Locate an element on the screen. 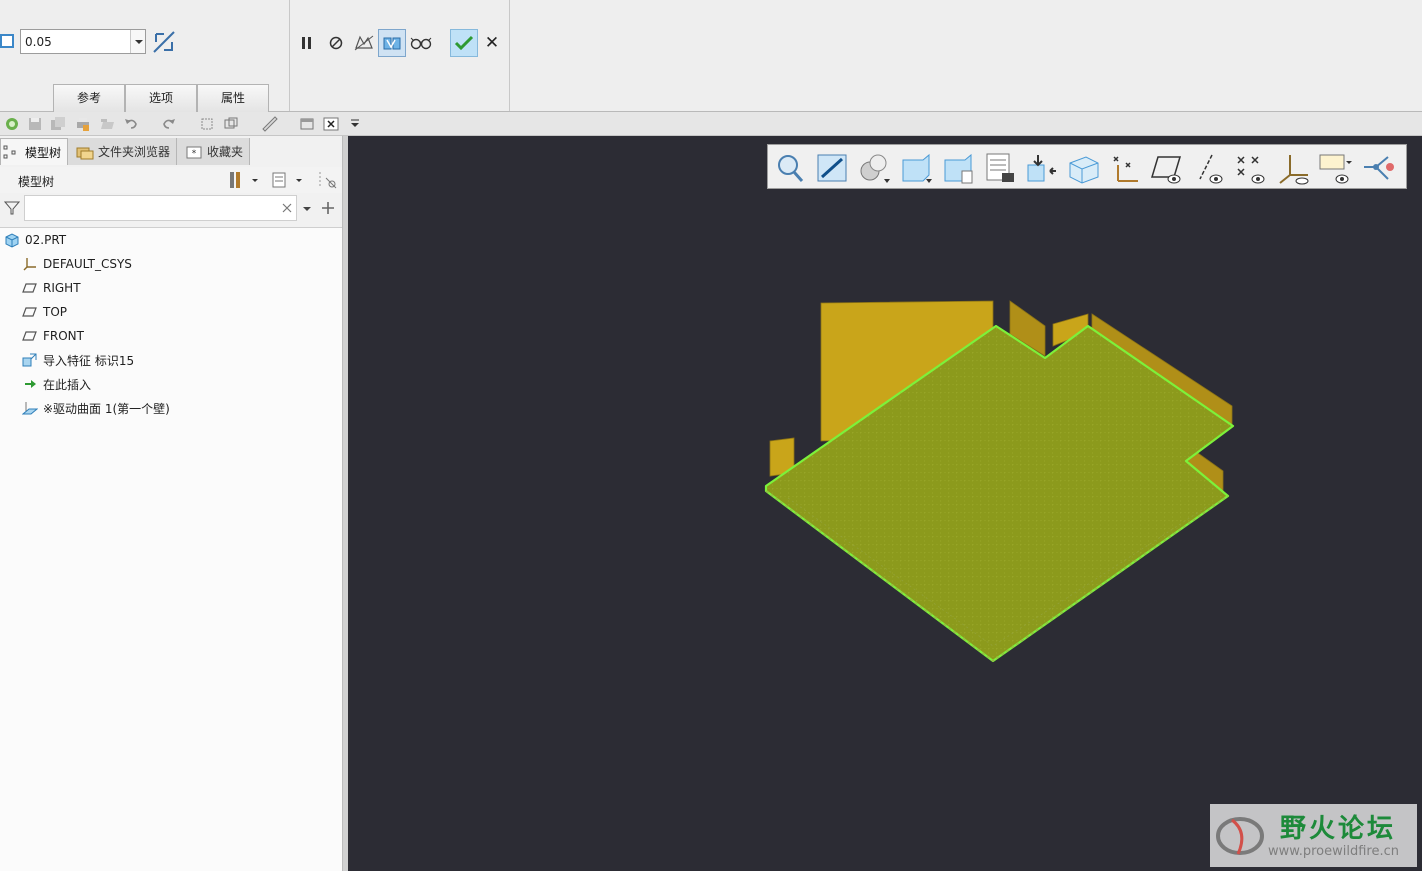 The width and height of the screenshot is (1422, 871). tree-item-label: 在此插入 is located at coordinates (67, 384).